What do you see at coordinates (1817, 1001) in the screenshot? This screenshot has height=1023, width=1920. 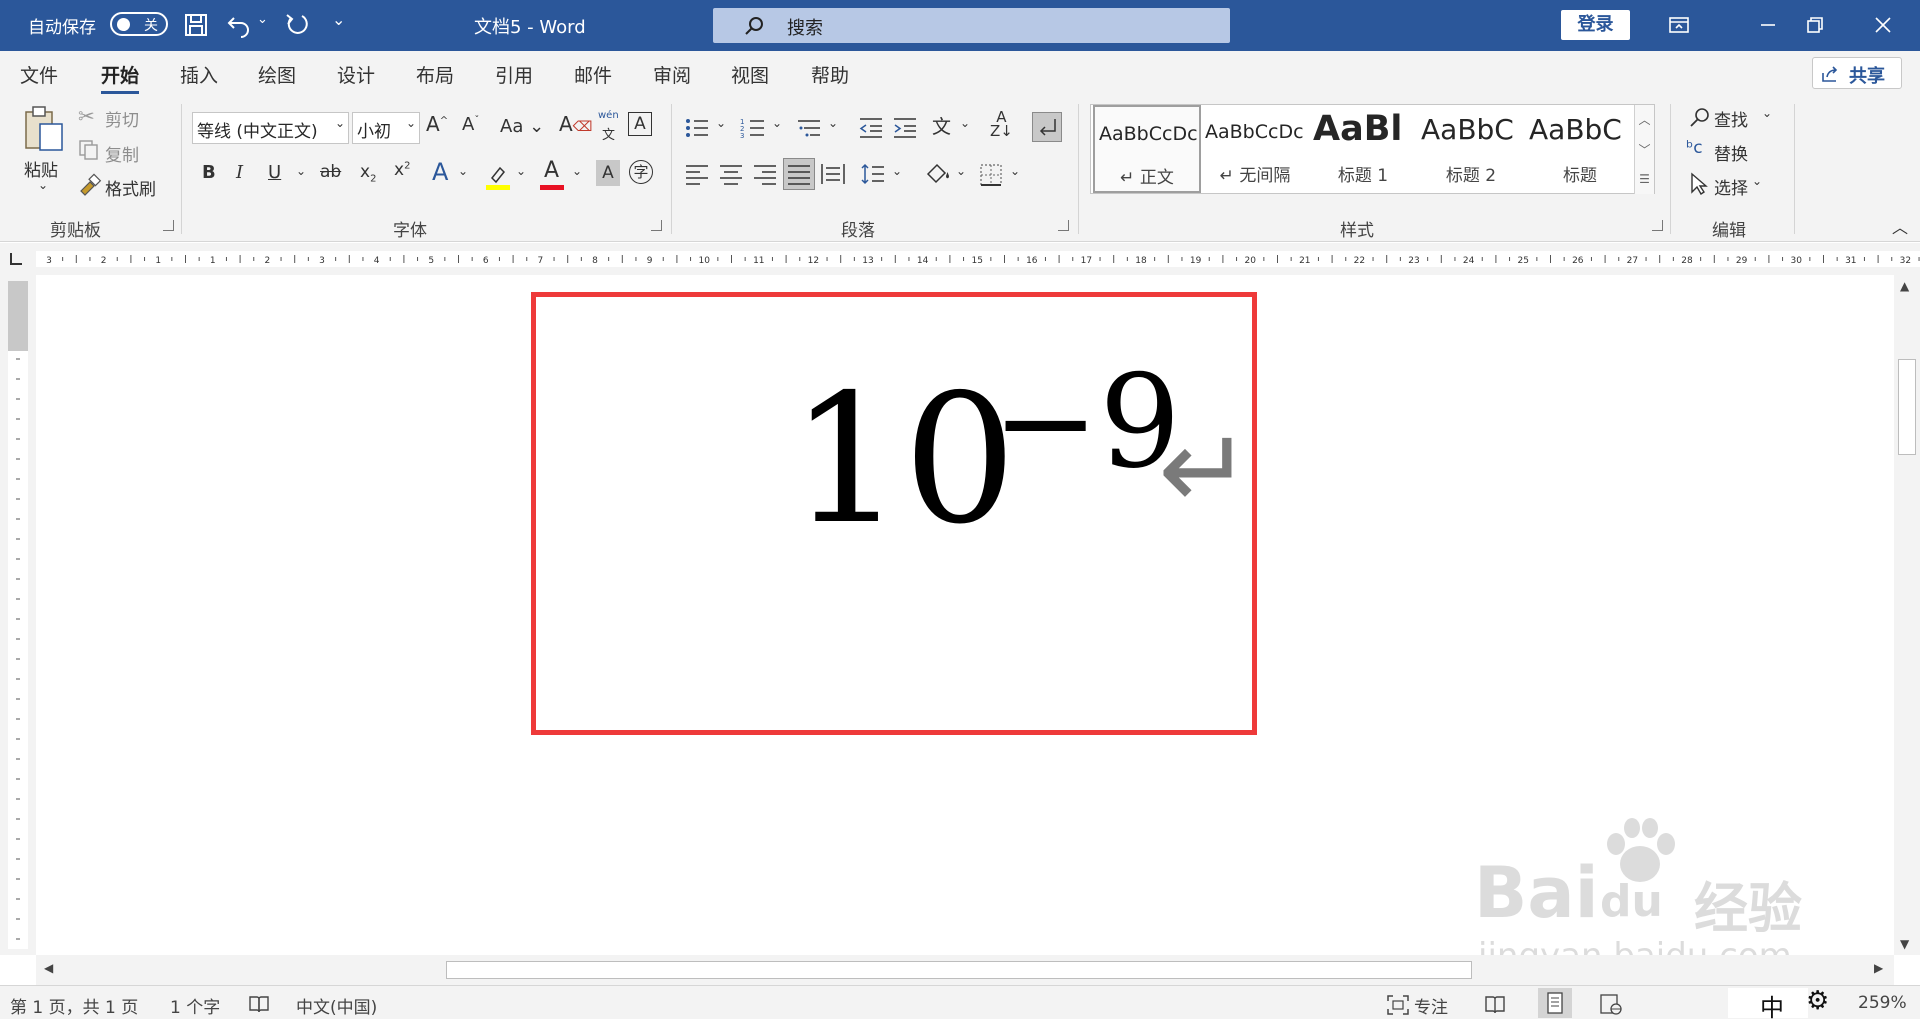 I see `ime-settings-icon: ⚙` at bounding box center [1817, 1001].